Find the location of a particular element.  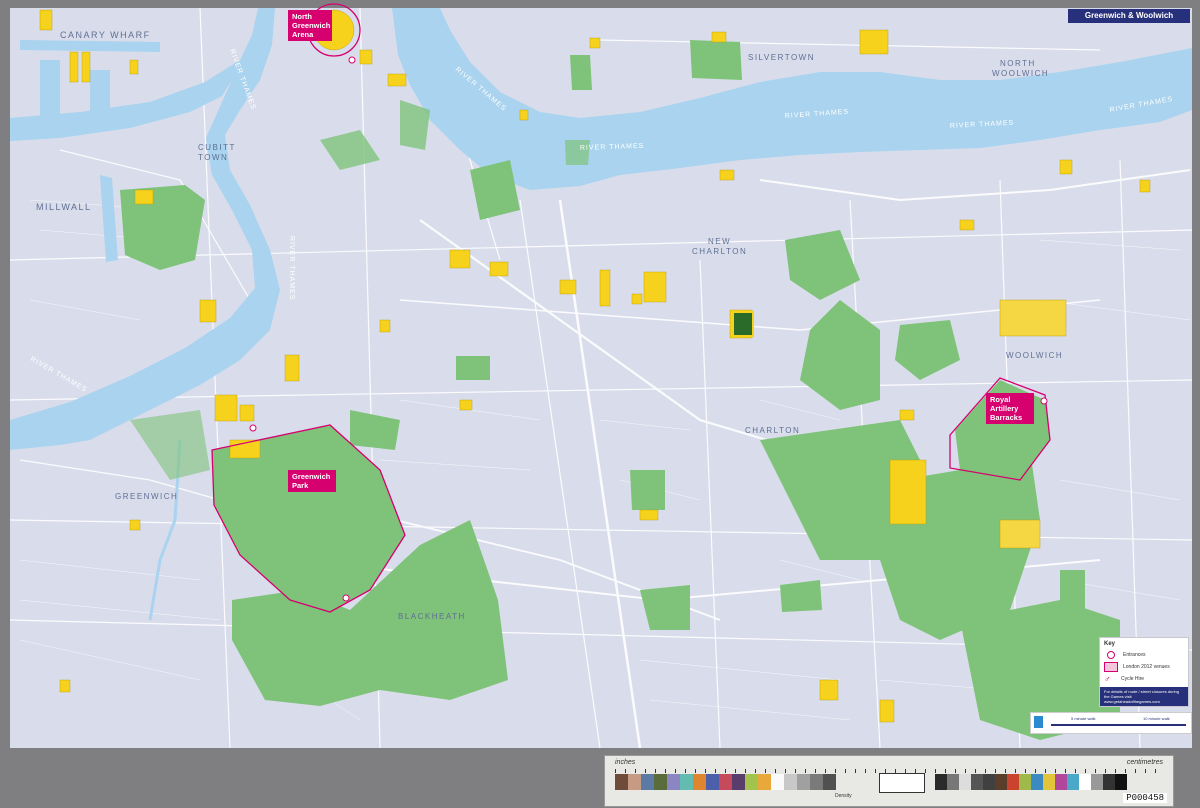

district-label-canary-wharf: CANARY WHARF is located at coordinates (105, 35).